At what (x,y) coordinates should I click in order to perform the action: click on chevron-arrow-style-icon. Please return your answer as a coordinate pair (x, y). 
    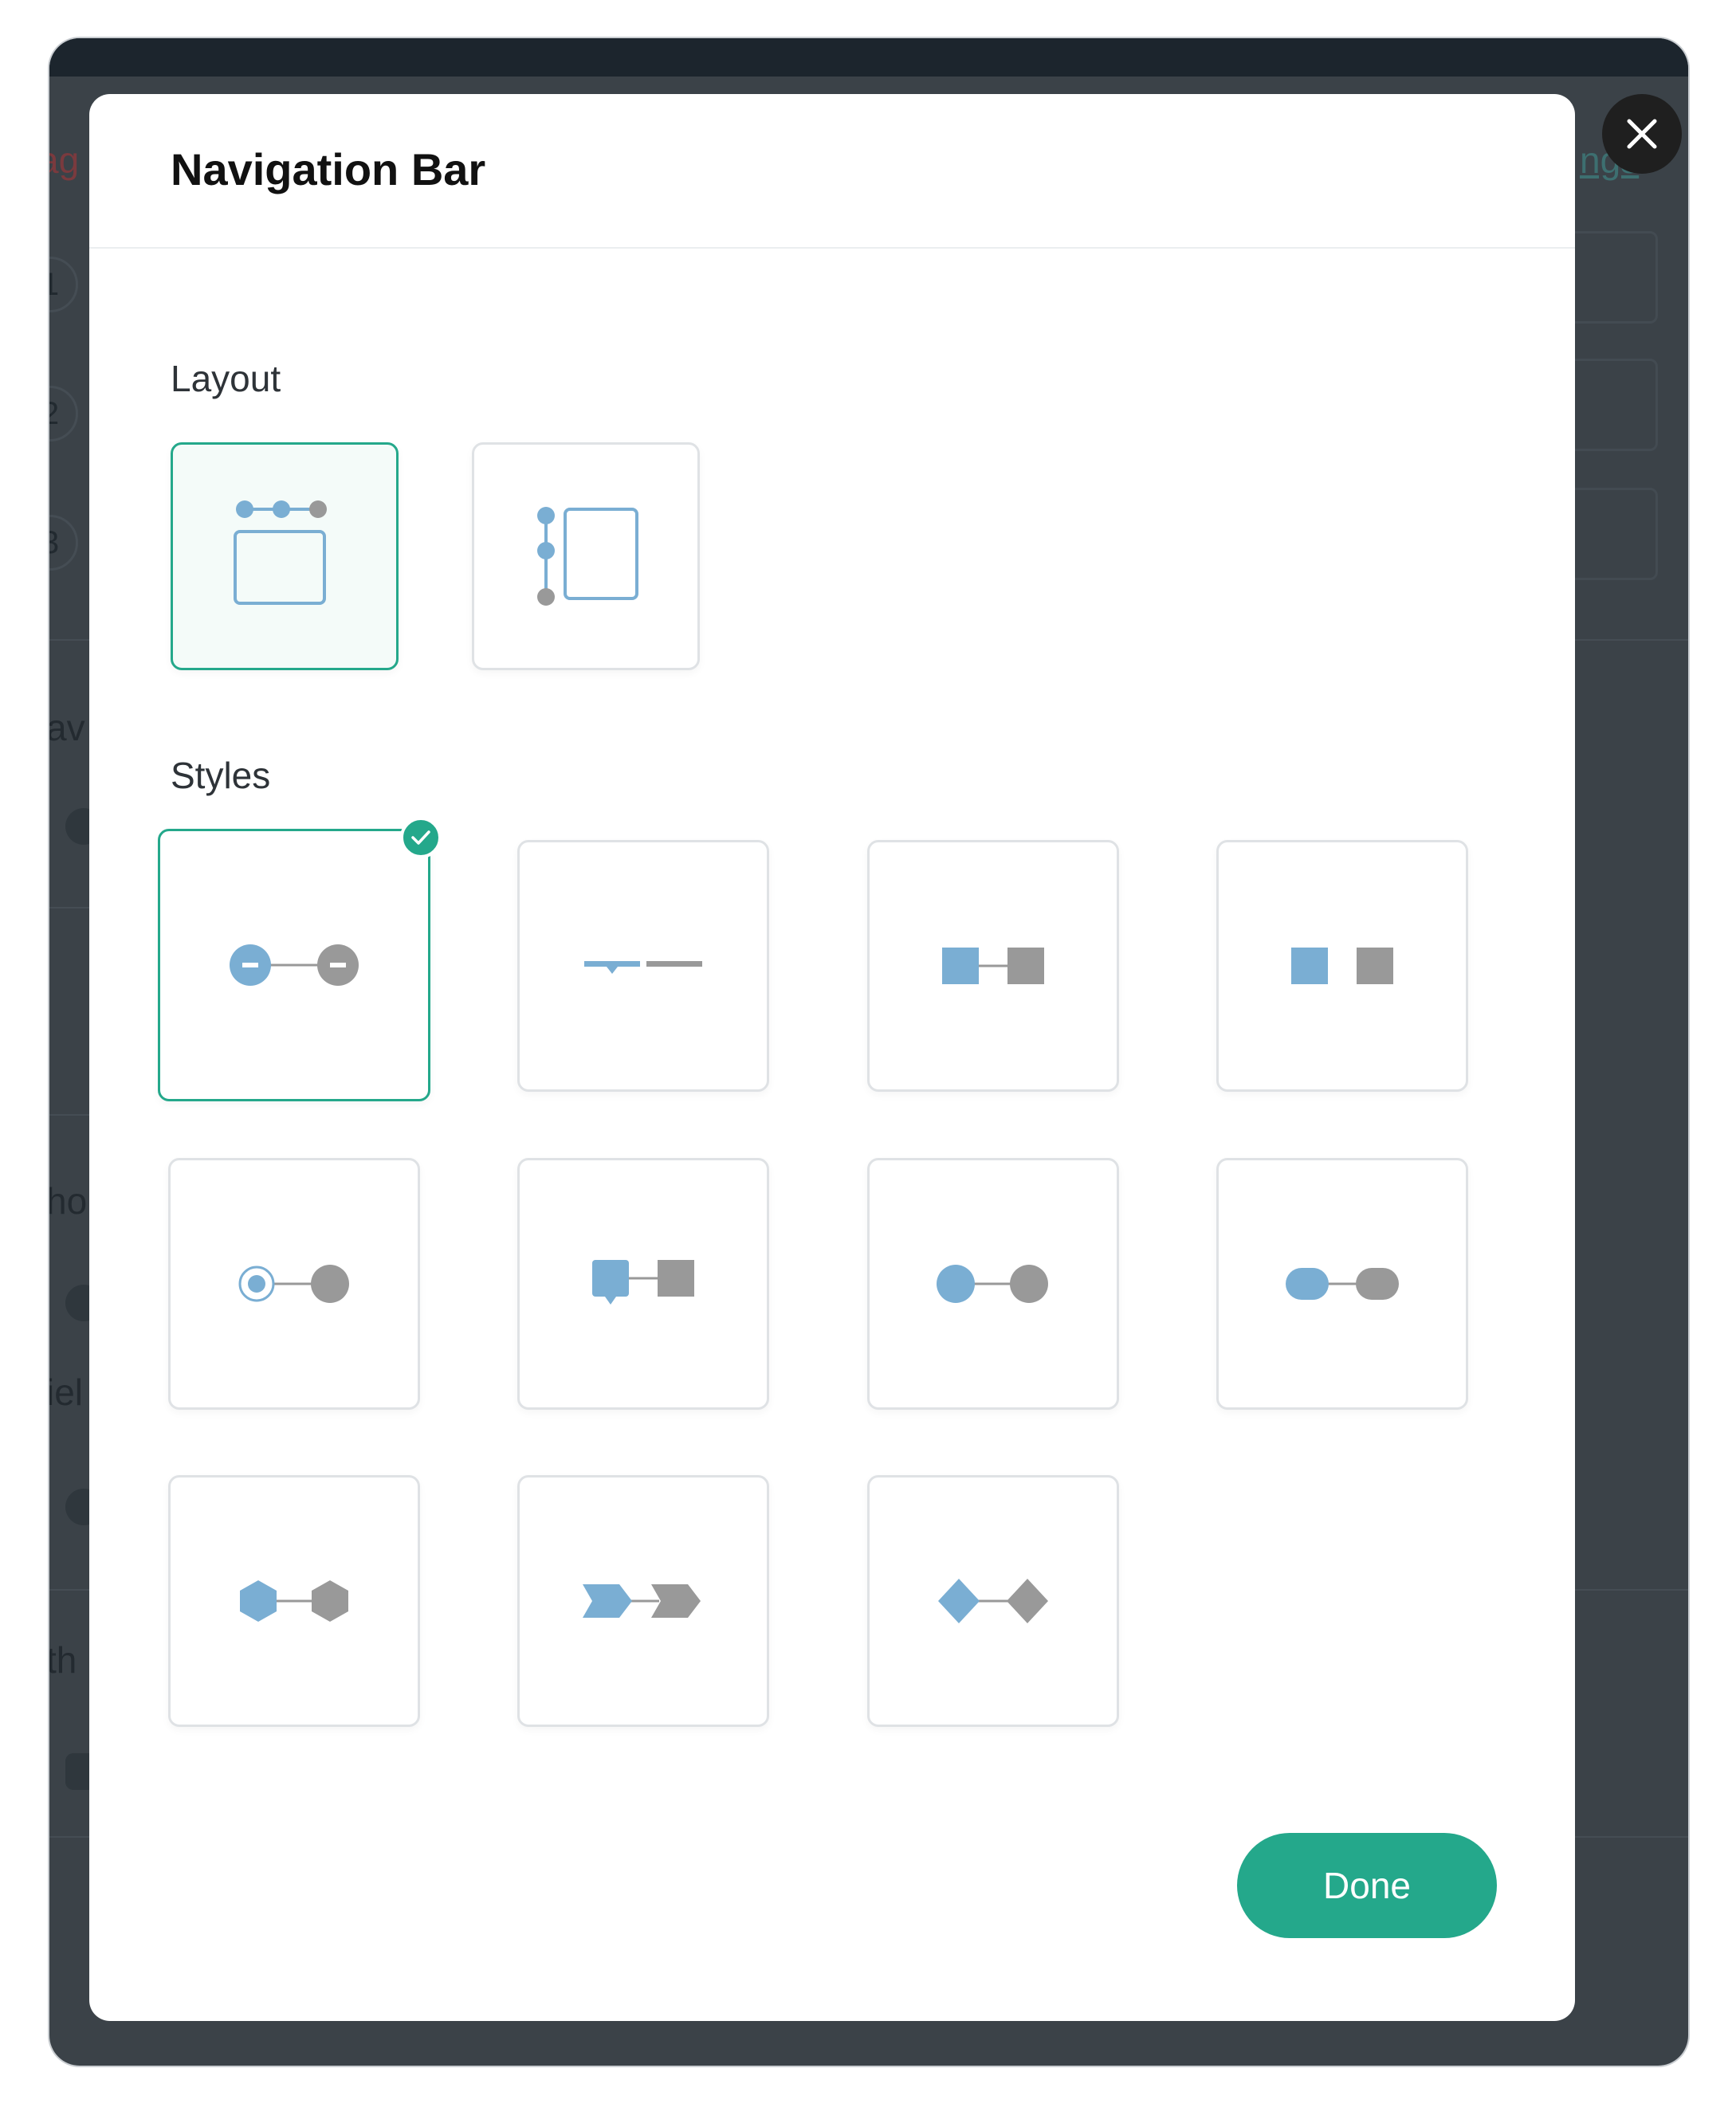
    Looking at the image, I should click on (642, 1601).